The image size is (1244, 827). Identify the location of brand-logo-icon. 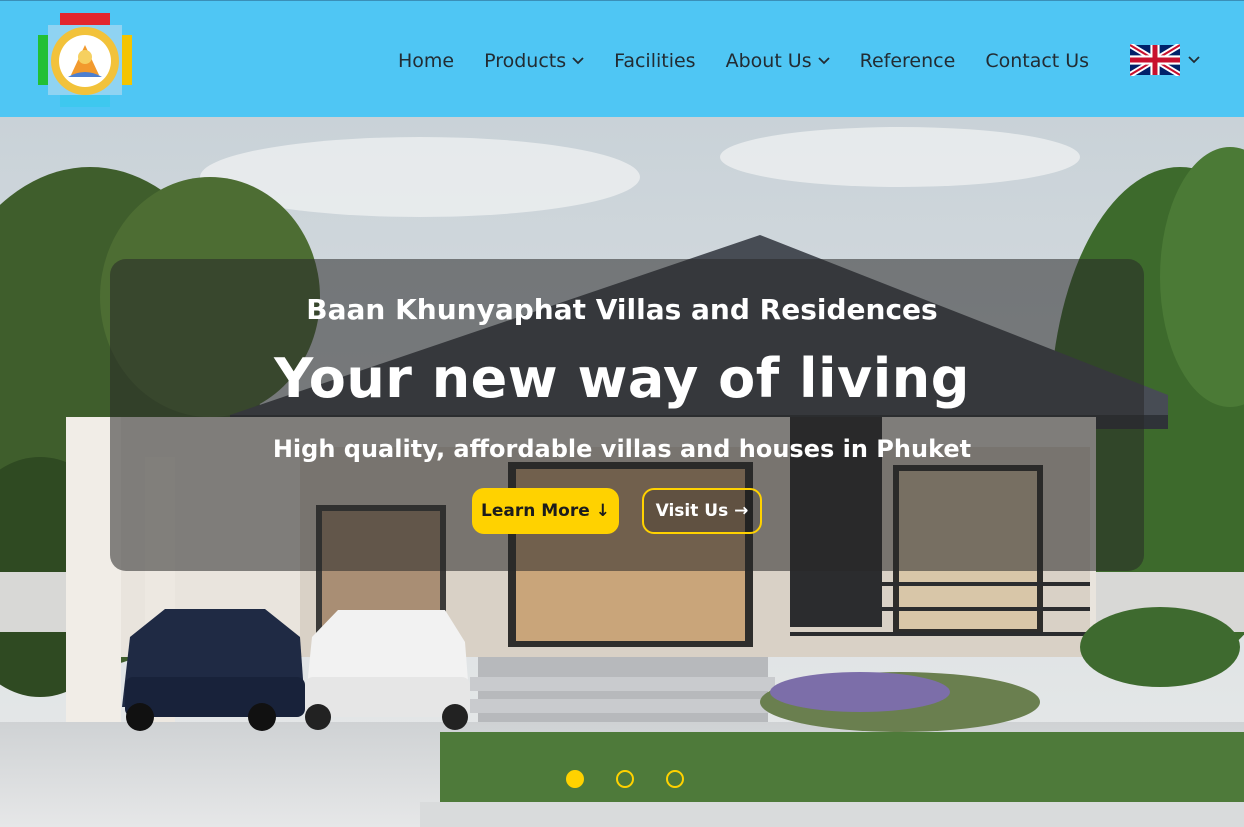
(85, 60).